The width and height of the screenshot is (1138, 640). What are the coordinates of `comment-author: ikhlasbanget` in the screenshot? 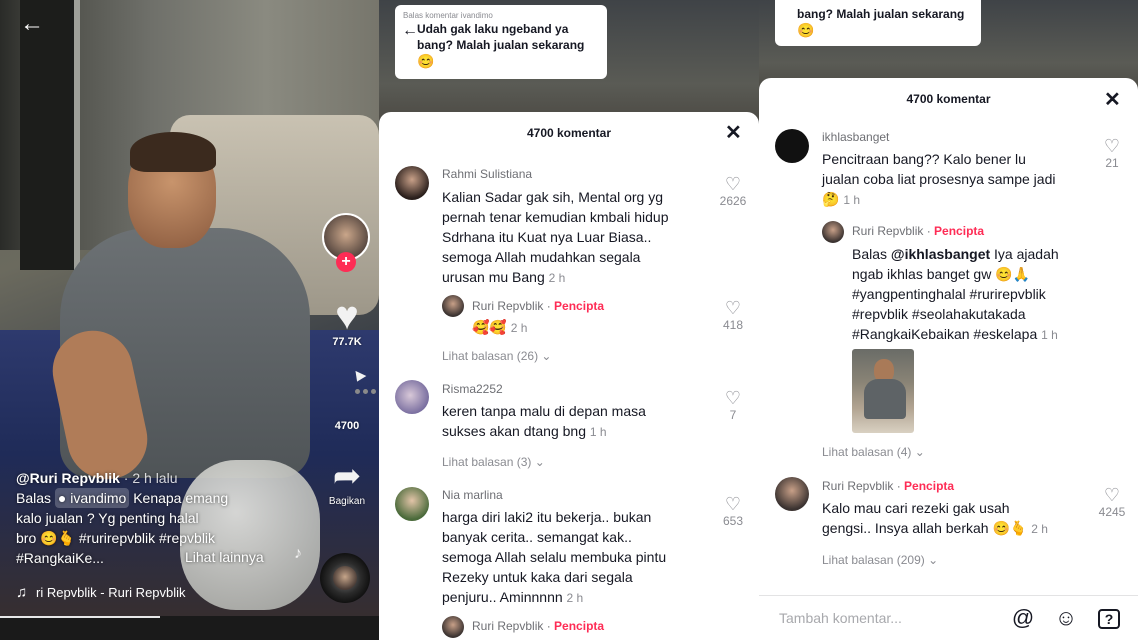 It's located at (855, 137).